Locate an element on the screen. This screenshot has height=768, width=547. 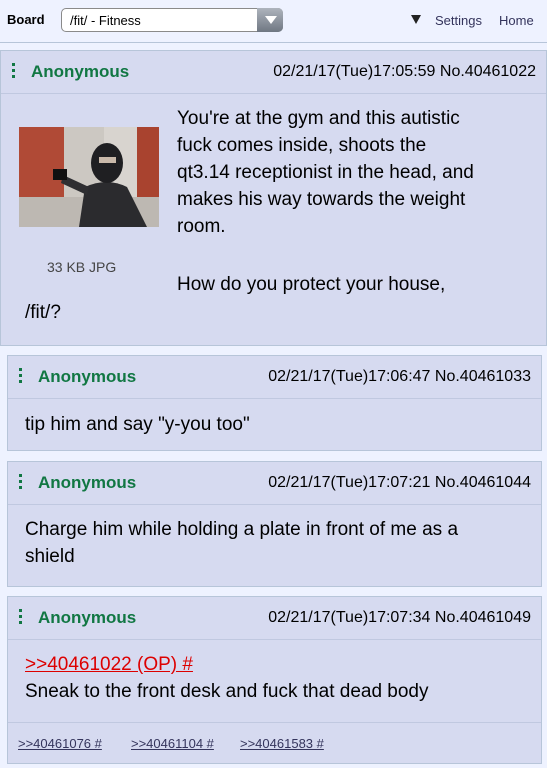
post-number: No.40461049 is located at coordinates (483, 617).